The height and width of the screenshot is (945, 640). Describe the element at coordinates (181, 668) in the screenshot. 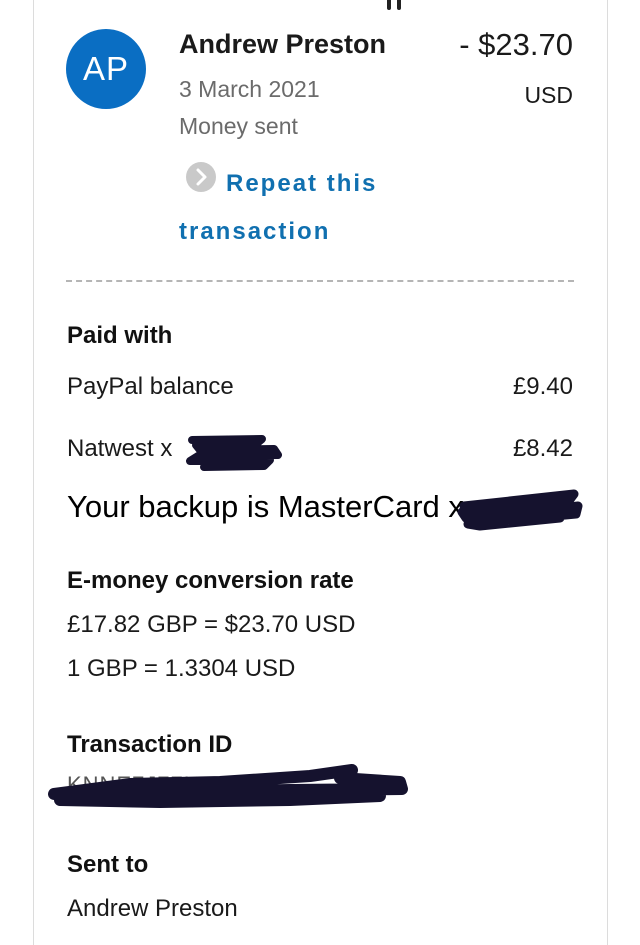

I see `conversion-rate-line: 1 GBP = 1.3304 USD` at that location.